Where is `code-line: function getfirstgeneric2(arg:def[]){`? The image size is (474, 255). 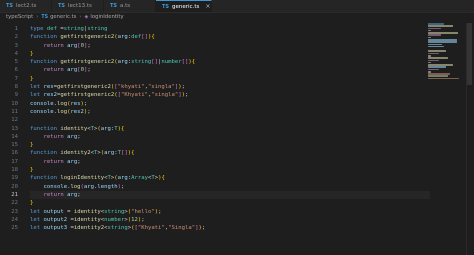
code-line: function getfirstgeneric2(arg:def[]){ is located at coordinates (230, 37).